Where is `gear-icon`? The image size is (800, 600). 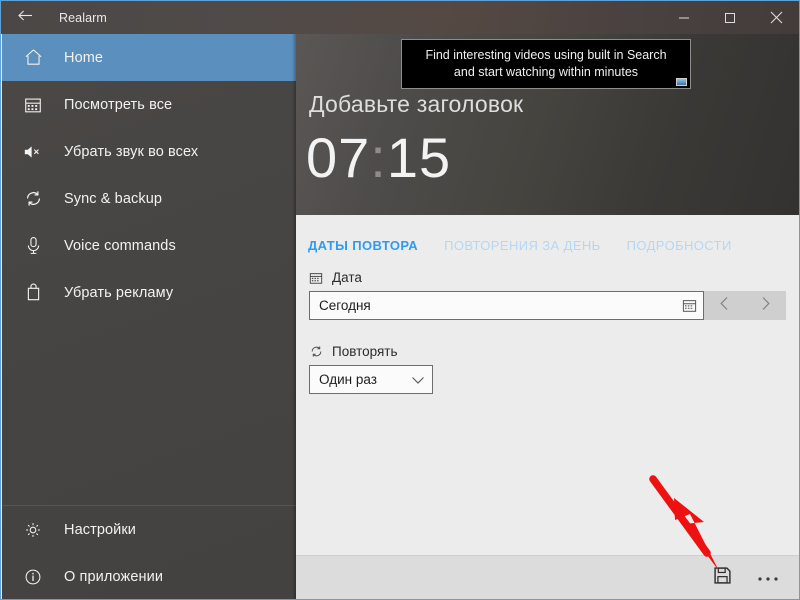 gear-icon is located at coordinates (33, 530).